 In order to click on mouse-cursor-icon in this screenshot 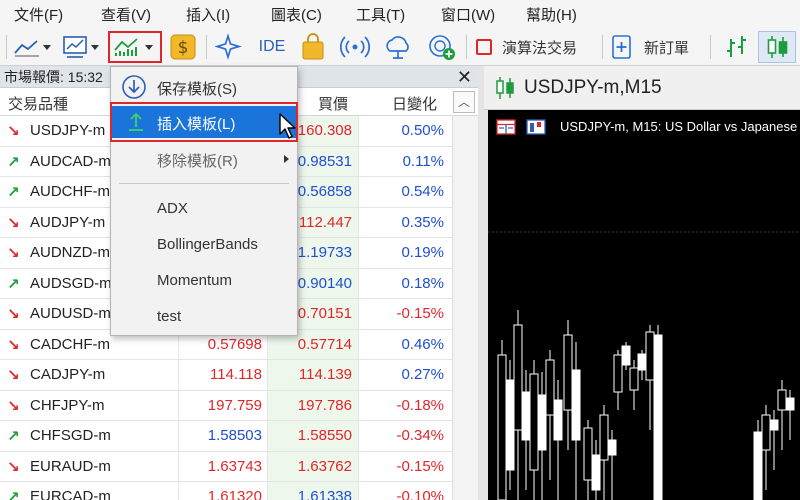, I will do `click(287, 126)`.